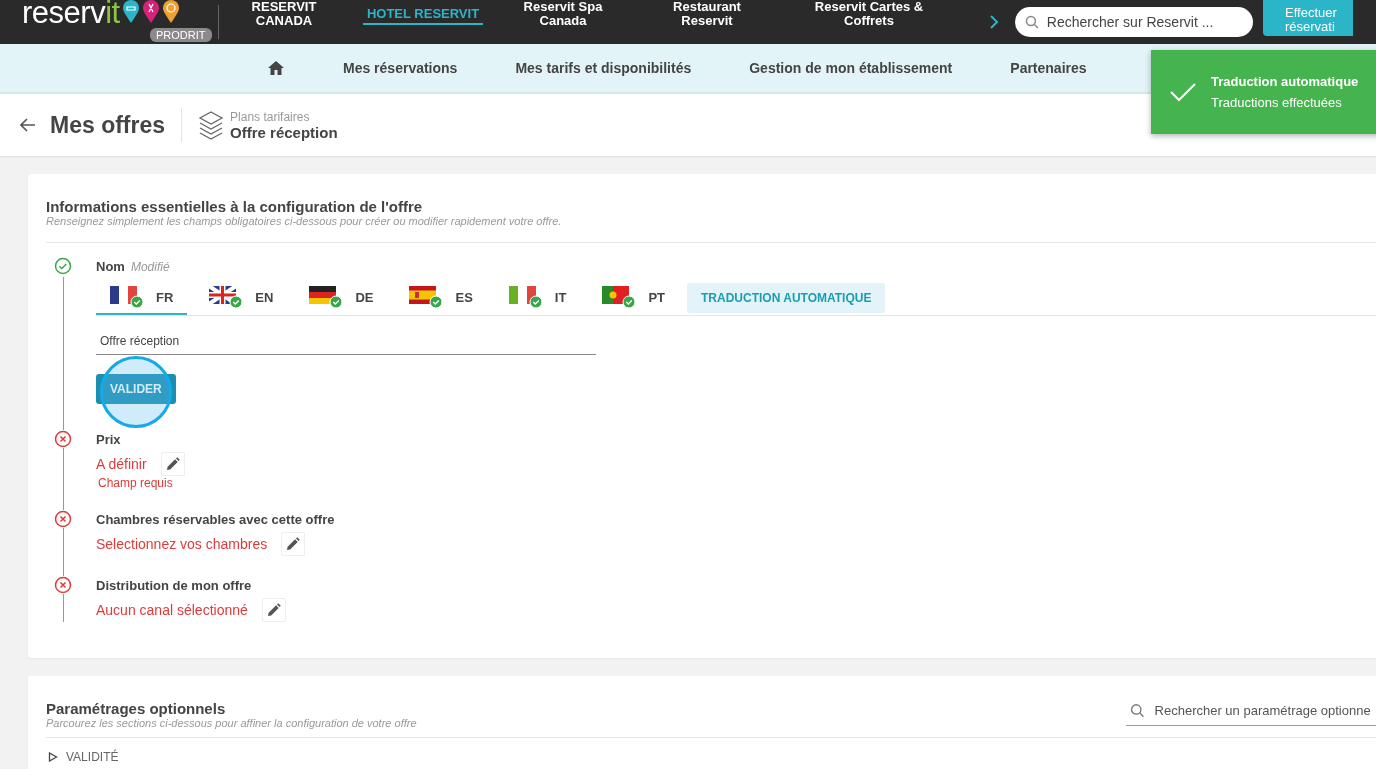 This screenshot has width=1376, height=769. What do you see at coordinates (121, 464) in the screenshot?
I see `field-value: A définir` at bounding box center [121, 464].